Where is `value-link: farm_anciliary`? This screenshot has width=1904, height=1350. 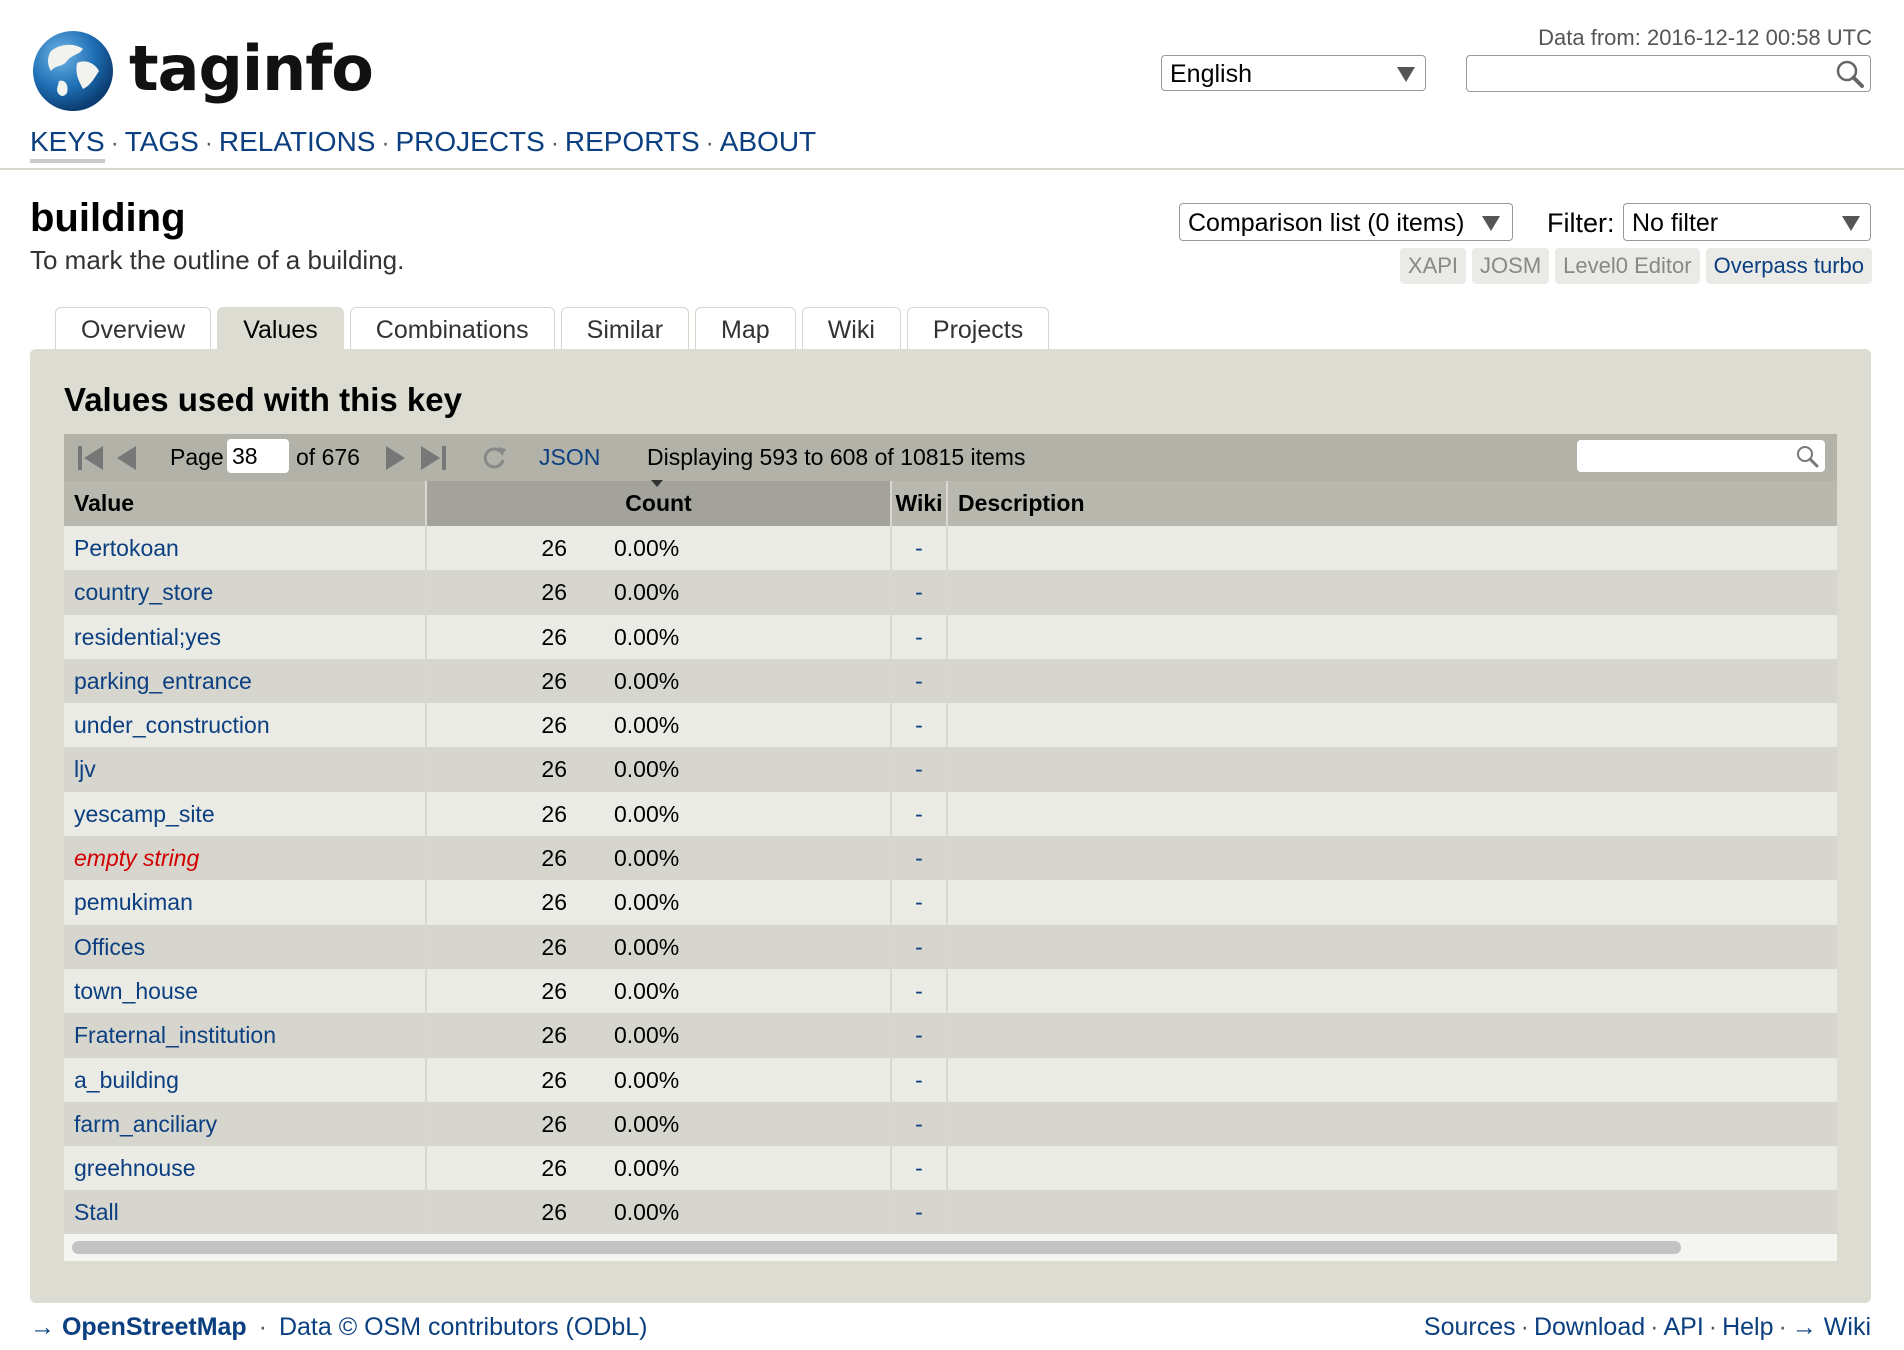 value-link: farm_anciliary is located at coordinates (145, 1124).